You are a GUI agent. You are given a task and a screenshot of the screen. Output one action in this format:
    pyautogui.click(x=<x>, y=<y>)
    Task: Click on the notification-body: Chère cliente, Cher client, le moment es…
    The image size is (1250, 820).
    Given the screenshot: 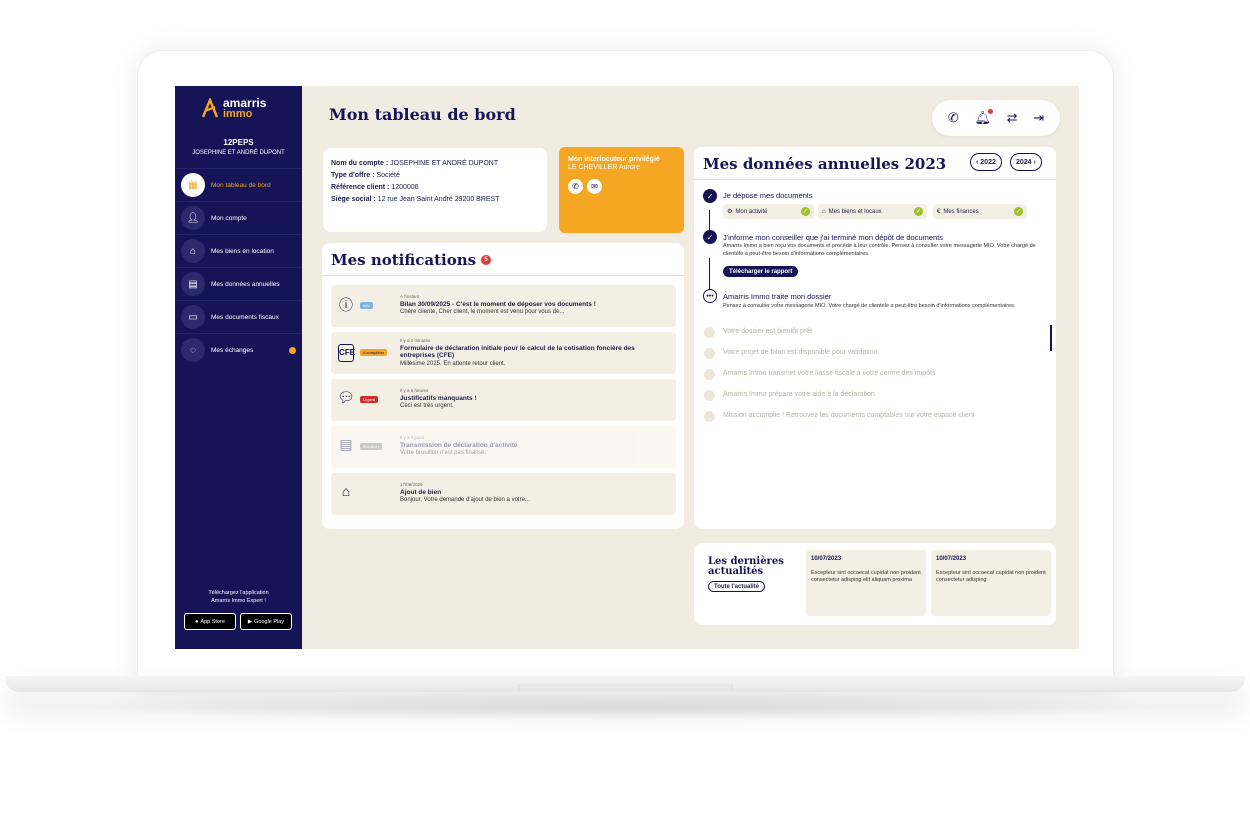 What is the action you would take?
    pyautogui.click(x=482, y=312)
    